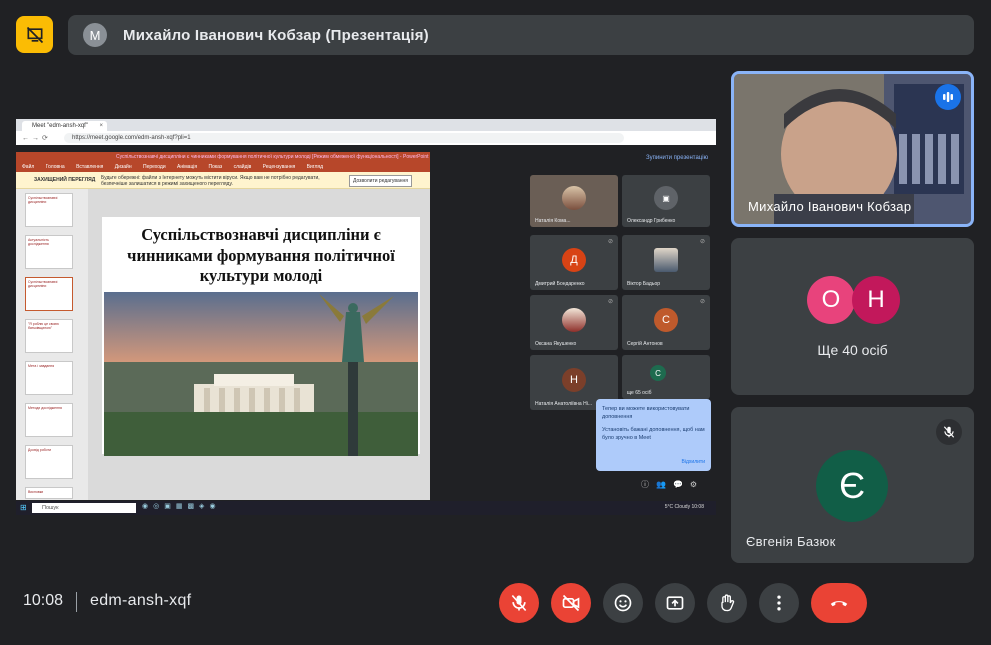 This screenshot has height=645, width=991. I want to click on presentation-banner: М Михайло Іванович Кобзар (Презентація), so click(521, 35).